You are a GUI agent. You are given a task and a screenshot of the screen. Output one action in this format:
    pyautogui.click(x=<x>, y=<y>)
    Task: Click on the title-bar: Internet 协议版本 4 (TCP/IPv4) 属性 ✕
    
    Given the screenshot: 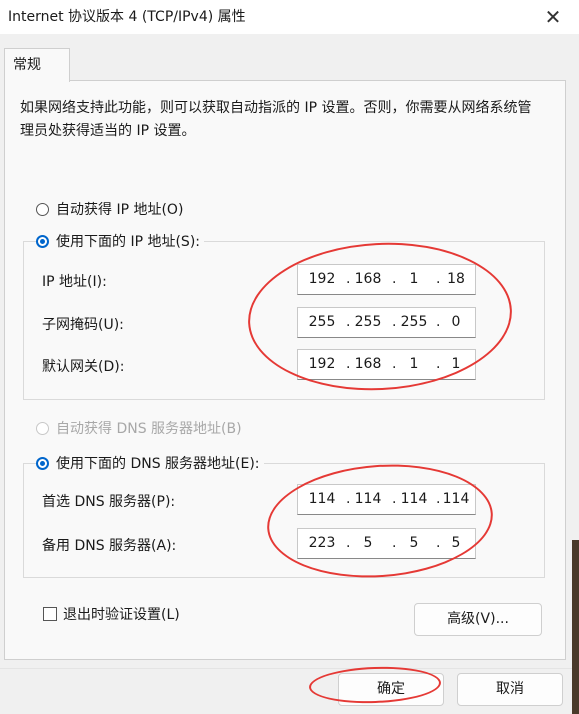 What is the action you would take?
    pyautogui.click(x=289, y=17)
    